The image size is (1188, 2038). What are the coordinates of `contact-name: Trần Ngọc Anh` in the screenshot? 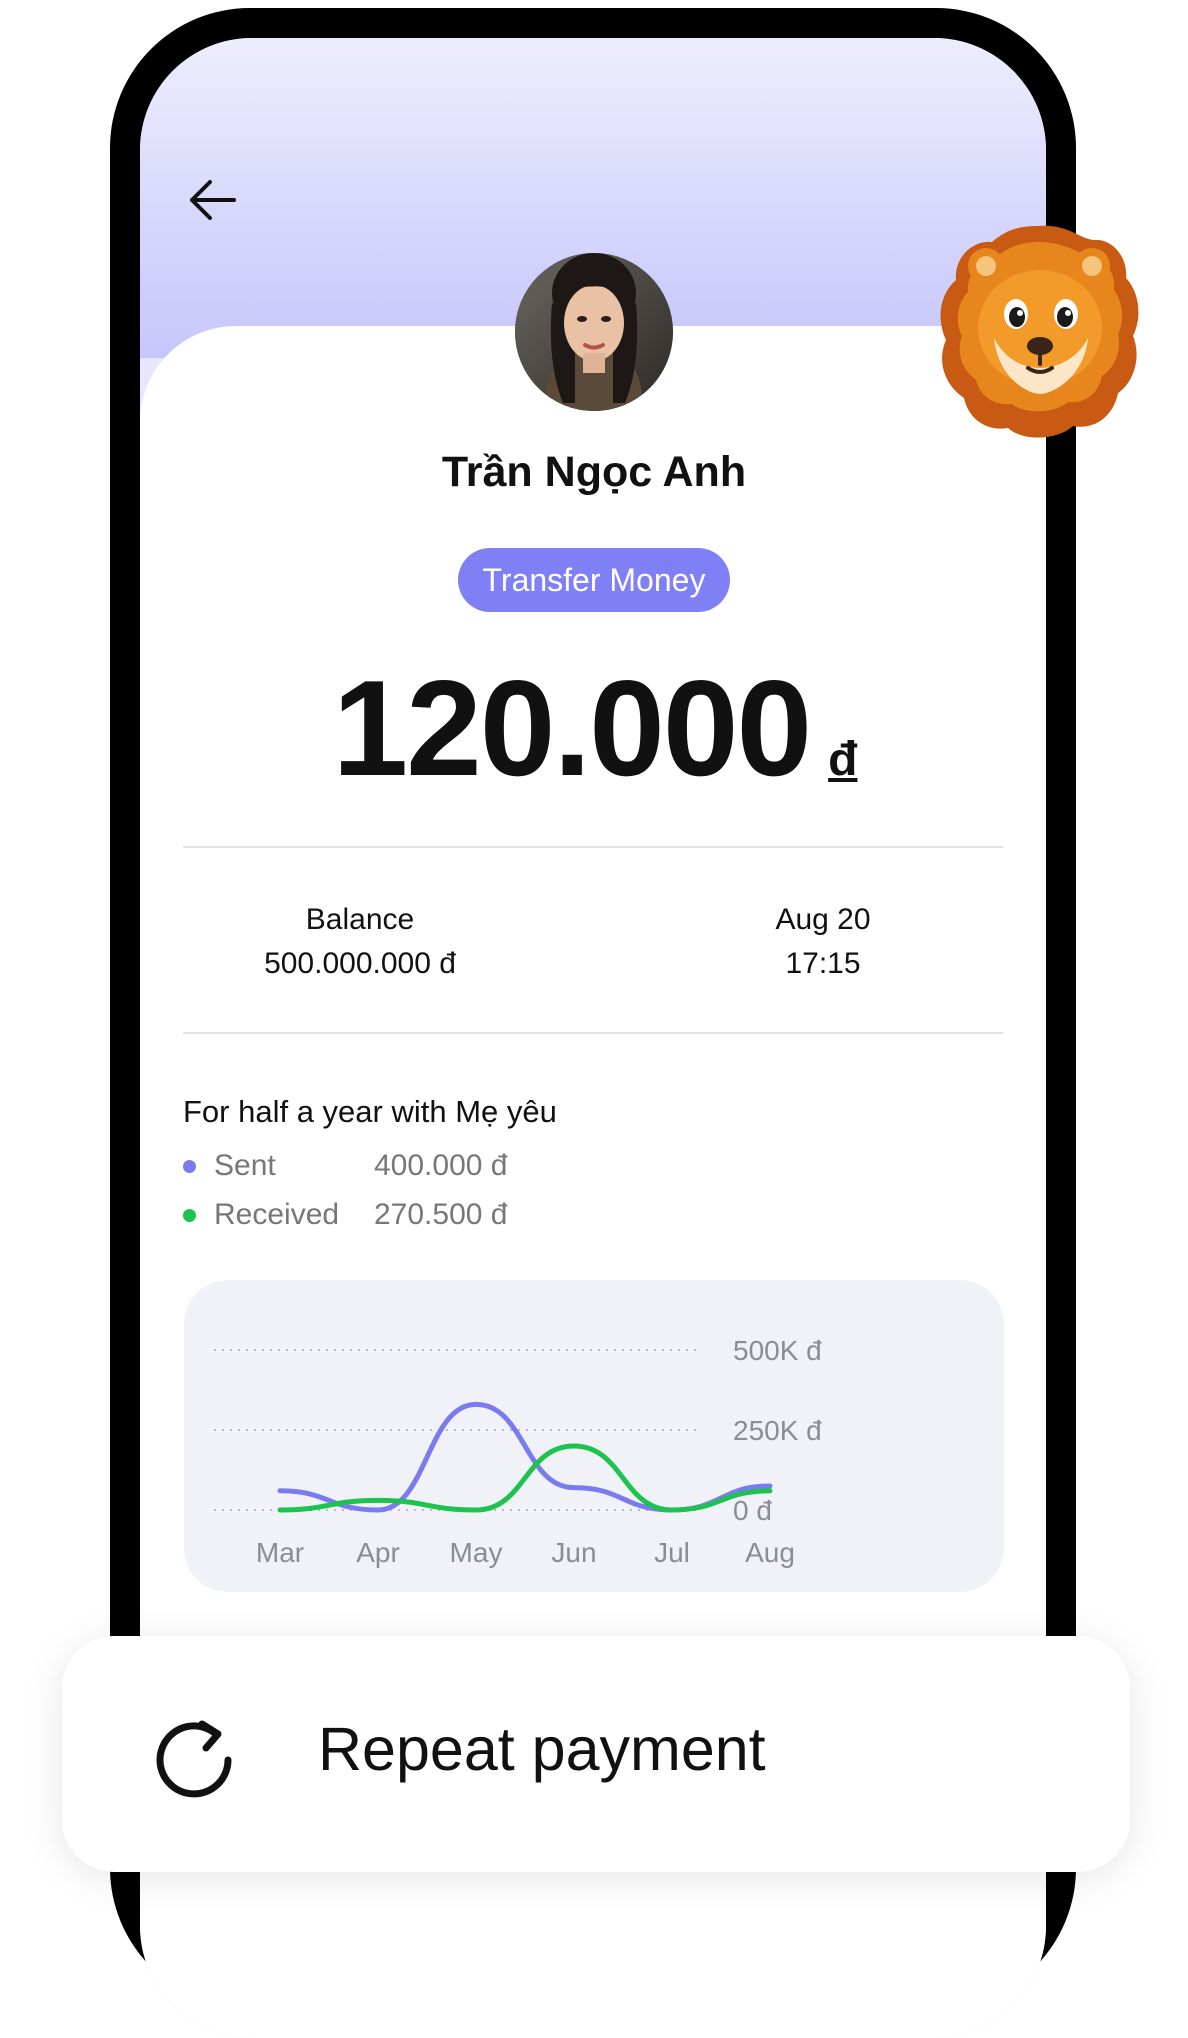 It's located at (594, 472).